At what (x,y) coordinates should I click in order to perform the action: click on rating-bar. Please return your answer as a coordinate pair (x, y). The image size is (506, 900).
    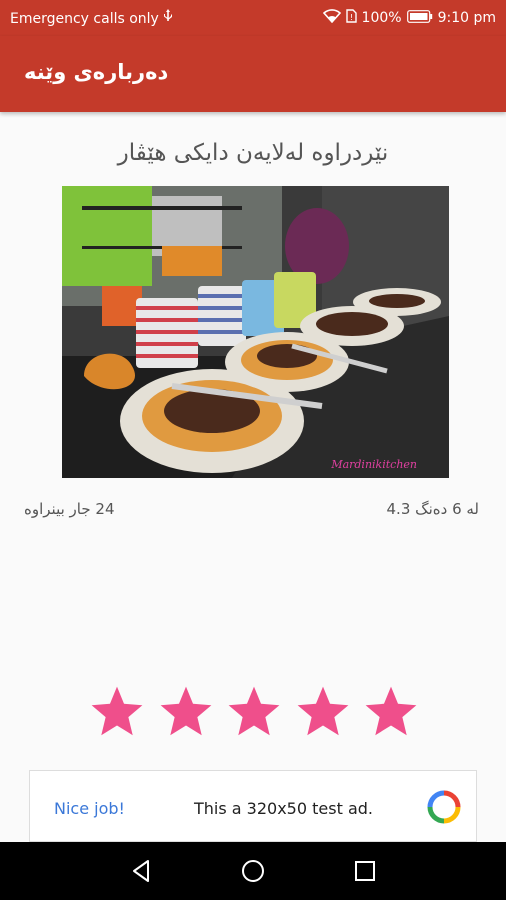
    Looking at the image, I should click on (254, 713).